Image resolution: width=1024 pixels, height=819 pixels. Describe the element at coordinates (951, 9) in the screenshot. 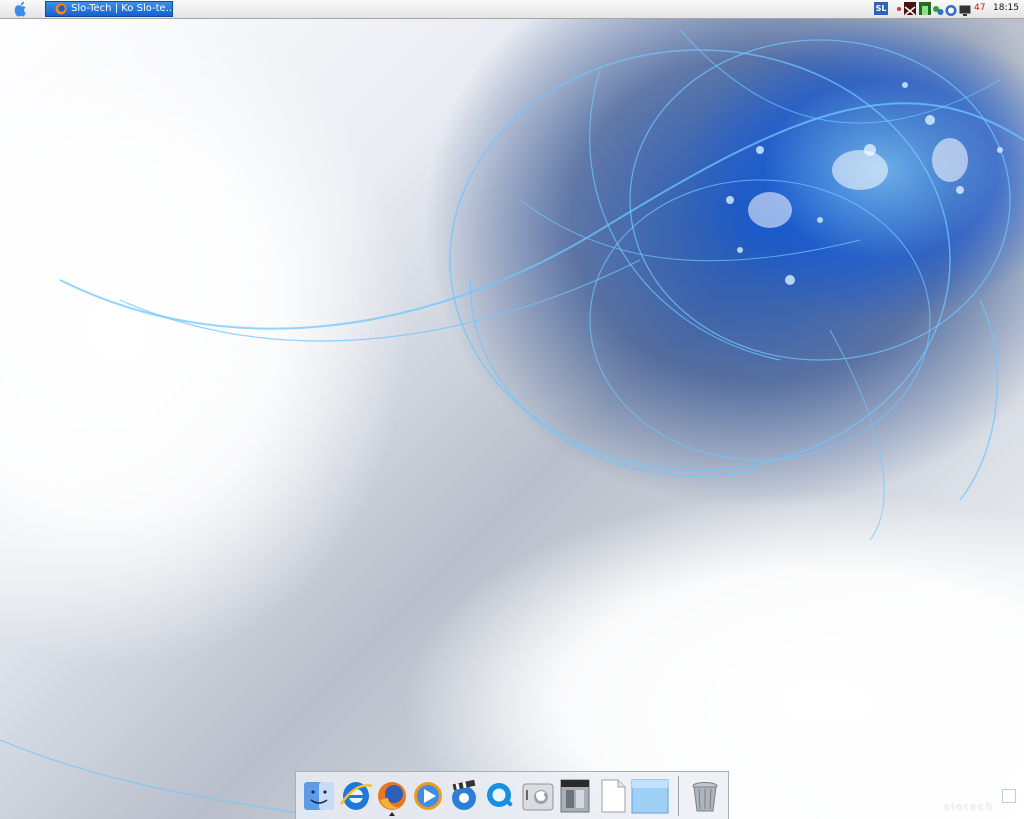

I see `globe-icon` at that location.